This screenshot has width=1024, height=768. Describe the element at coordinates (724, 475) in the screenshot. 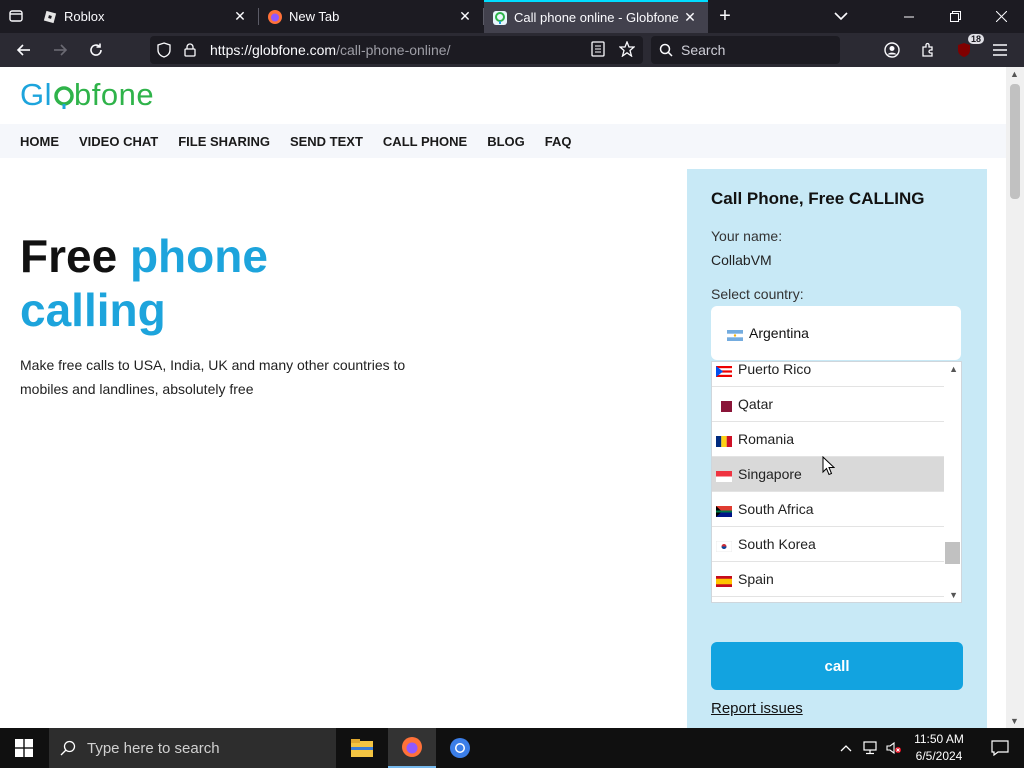

I see `singapore-flag-icon` at that location.